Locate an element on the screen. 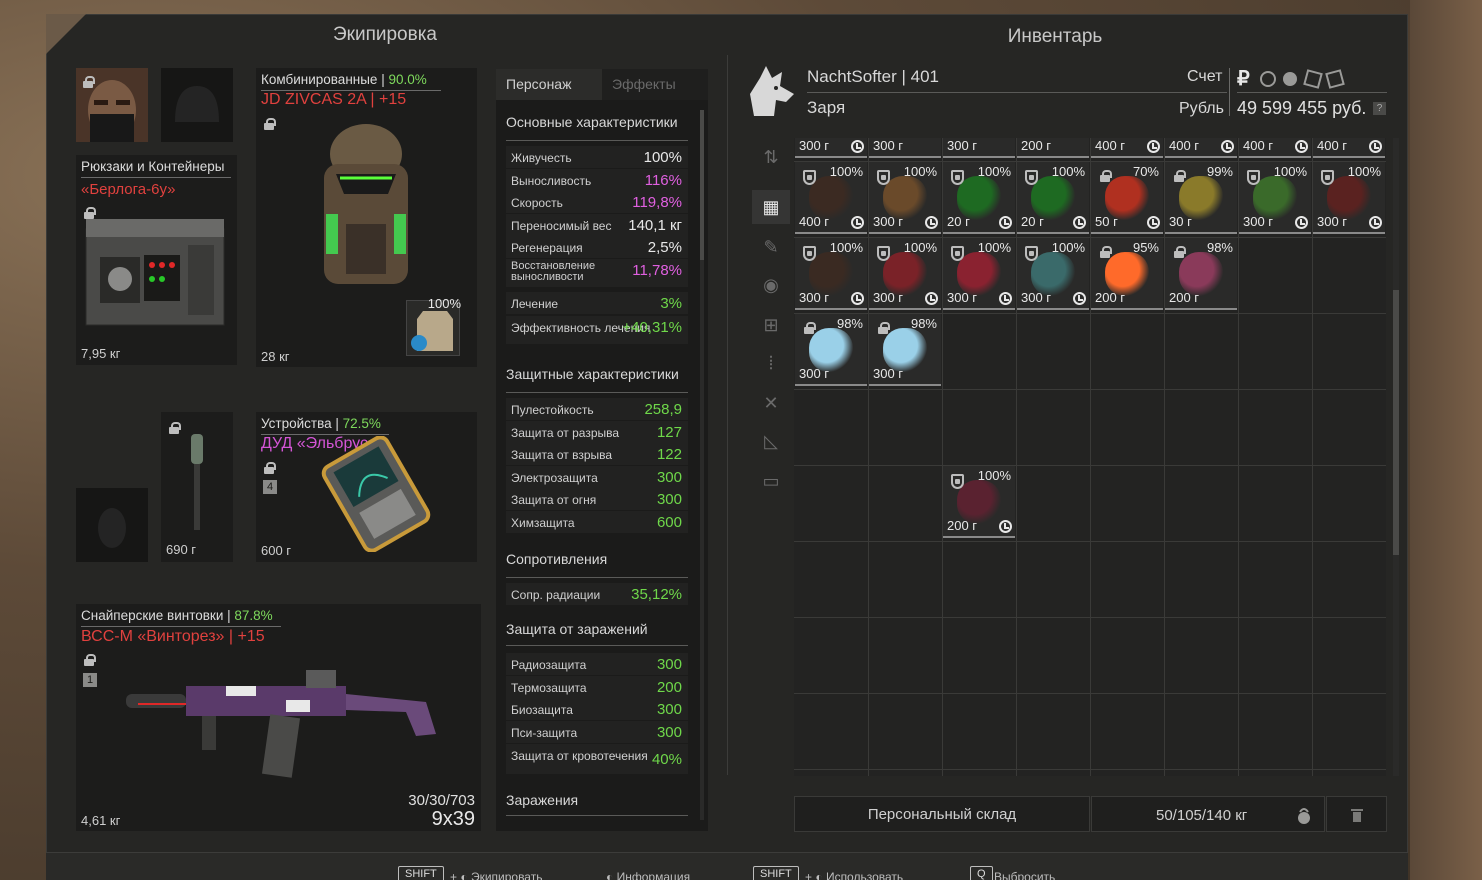 The height and width of the screenshot is (880, 1482). ammo-filter-icon: ⦙ is located at coordinates (771, 363).